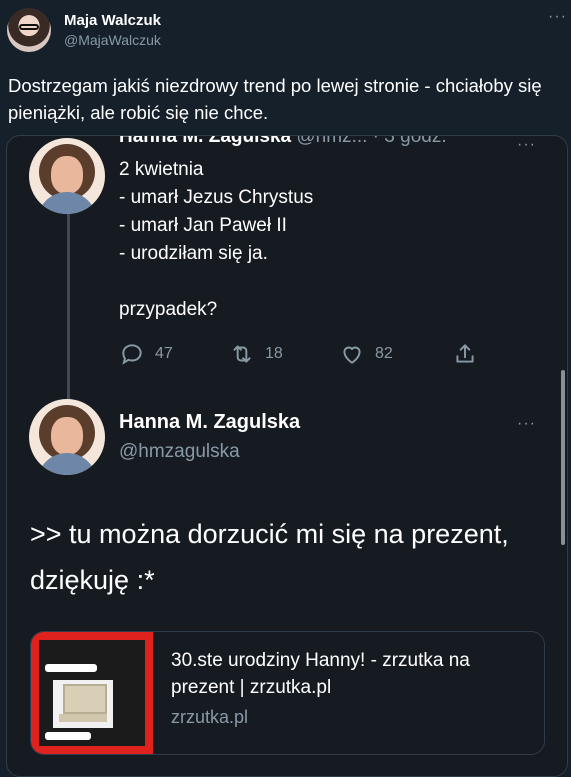 The width and height of the screenshot is (571, 777). Describe the element at coordinates (563, 457) in the screenshot. I see `scrollbar` at that location.